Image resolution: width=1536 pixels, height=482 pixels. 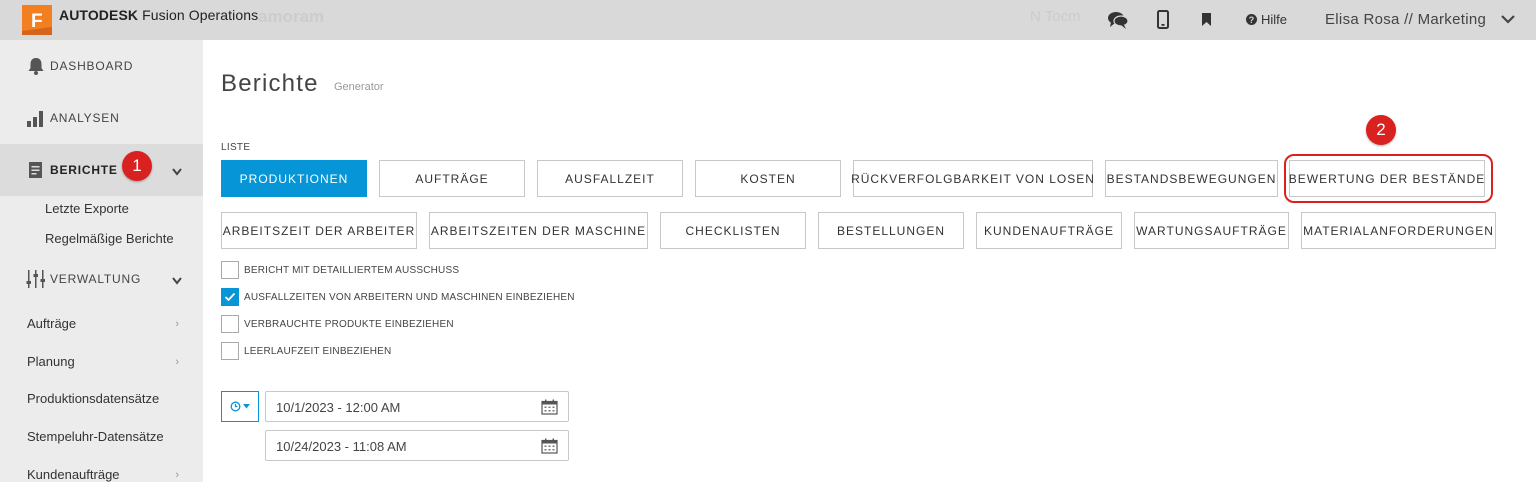 What do you see at coordinates (73, 474) in the screenshot?
I see `sidebar-subitem-label: Kundenaufträge` at bounding box center [73, 474].